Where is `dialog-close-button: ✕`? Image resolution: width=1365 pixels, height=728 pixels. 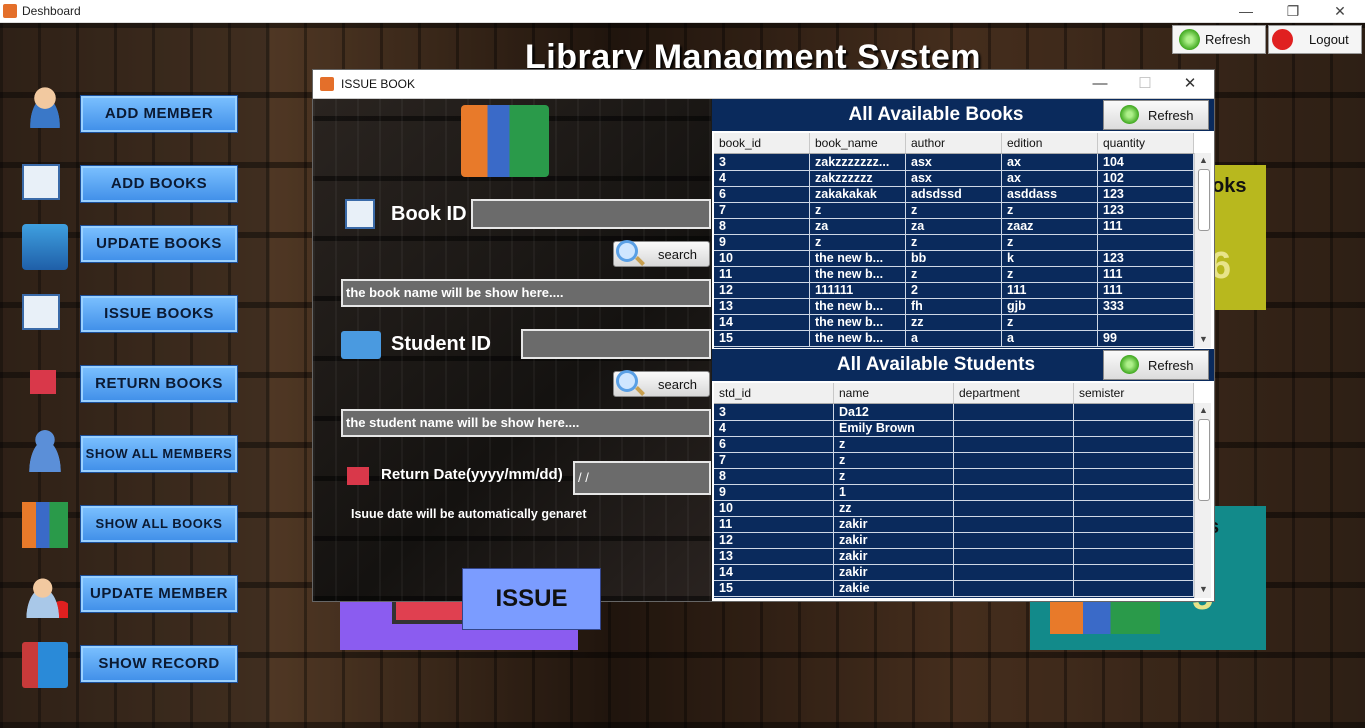
dialog-close-button: ✕ is located at coordinates (1190, 84).